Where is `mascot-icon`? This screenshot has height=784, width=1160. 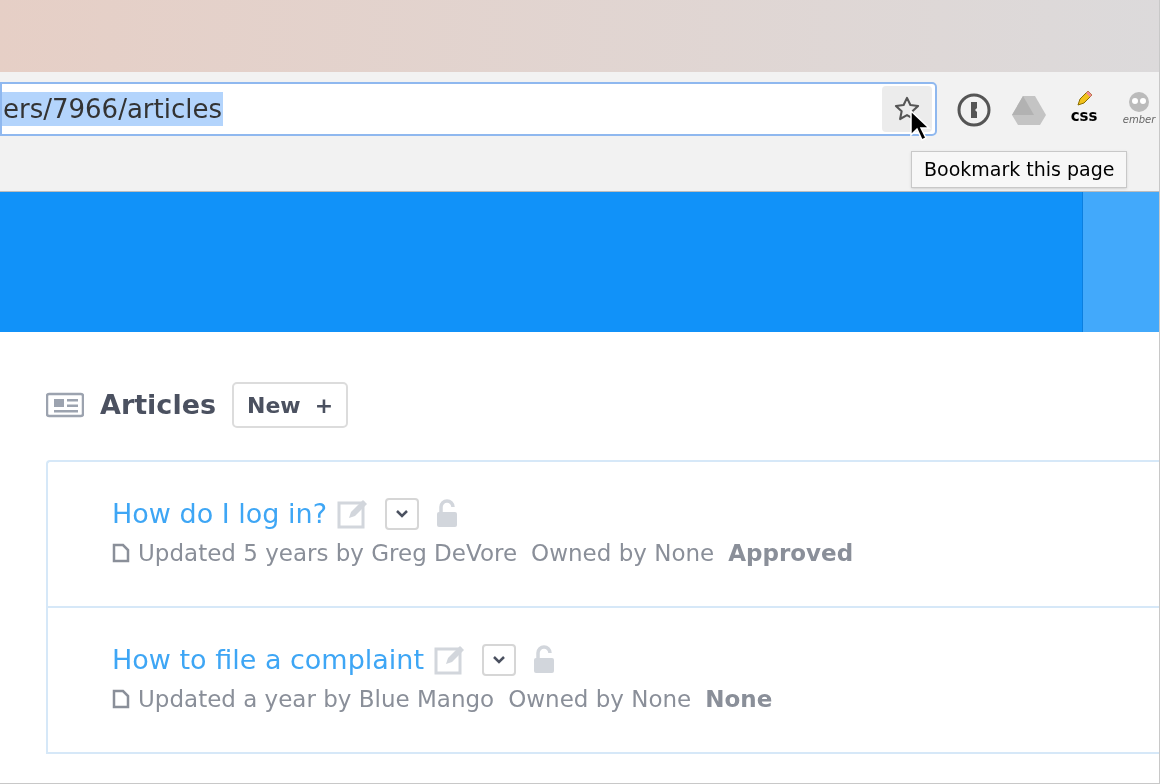 mascot-icon is located at coordinates (1139, 102).